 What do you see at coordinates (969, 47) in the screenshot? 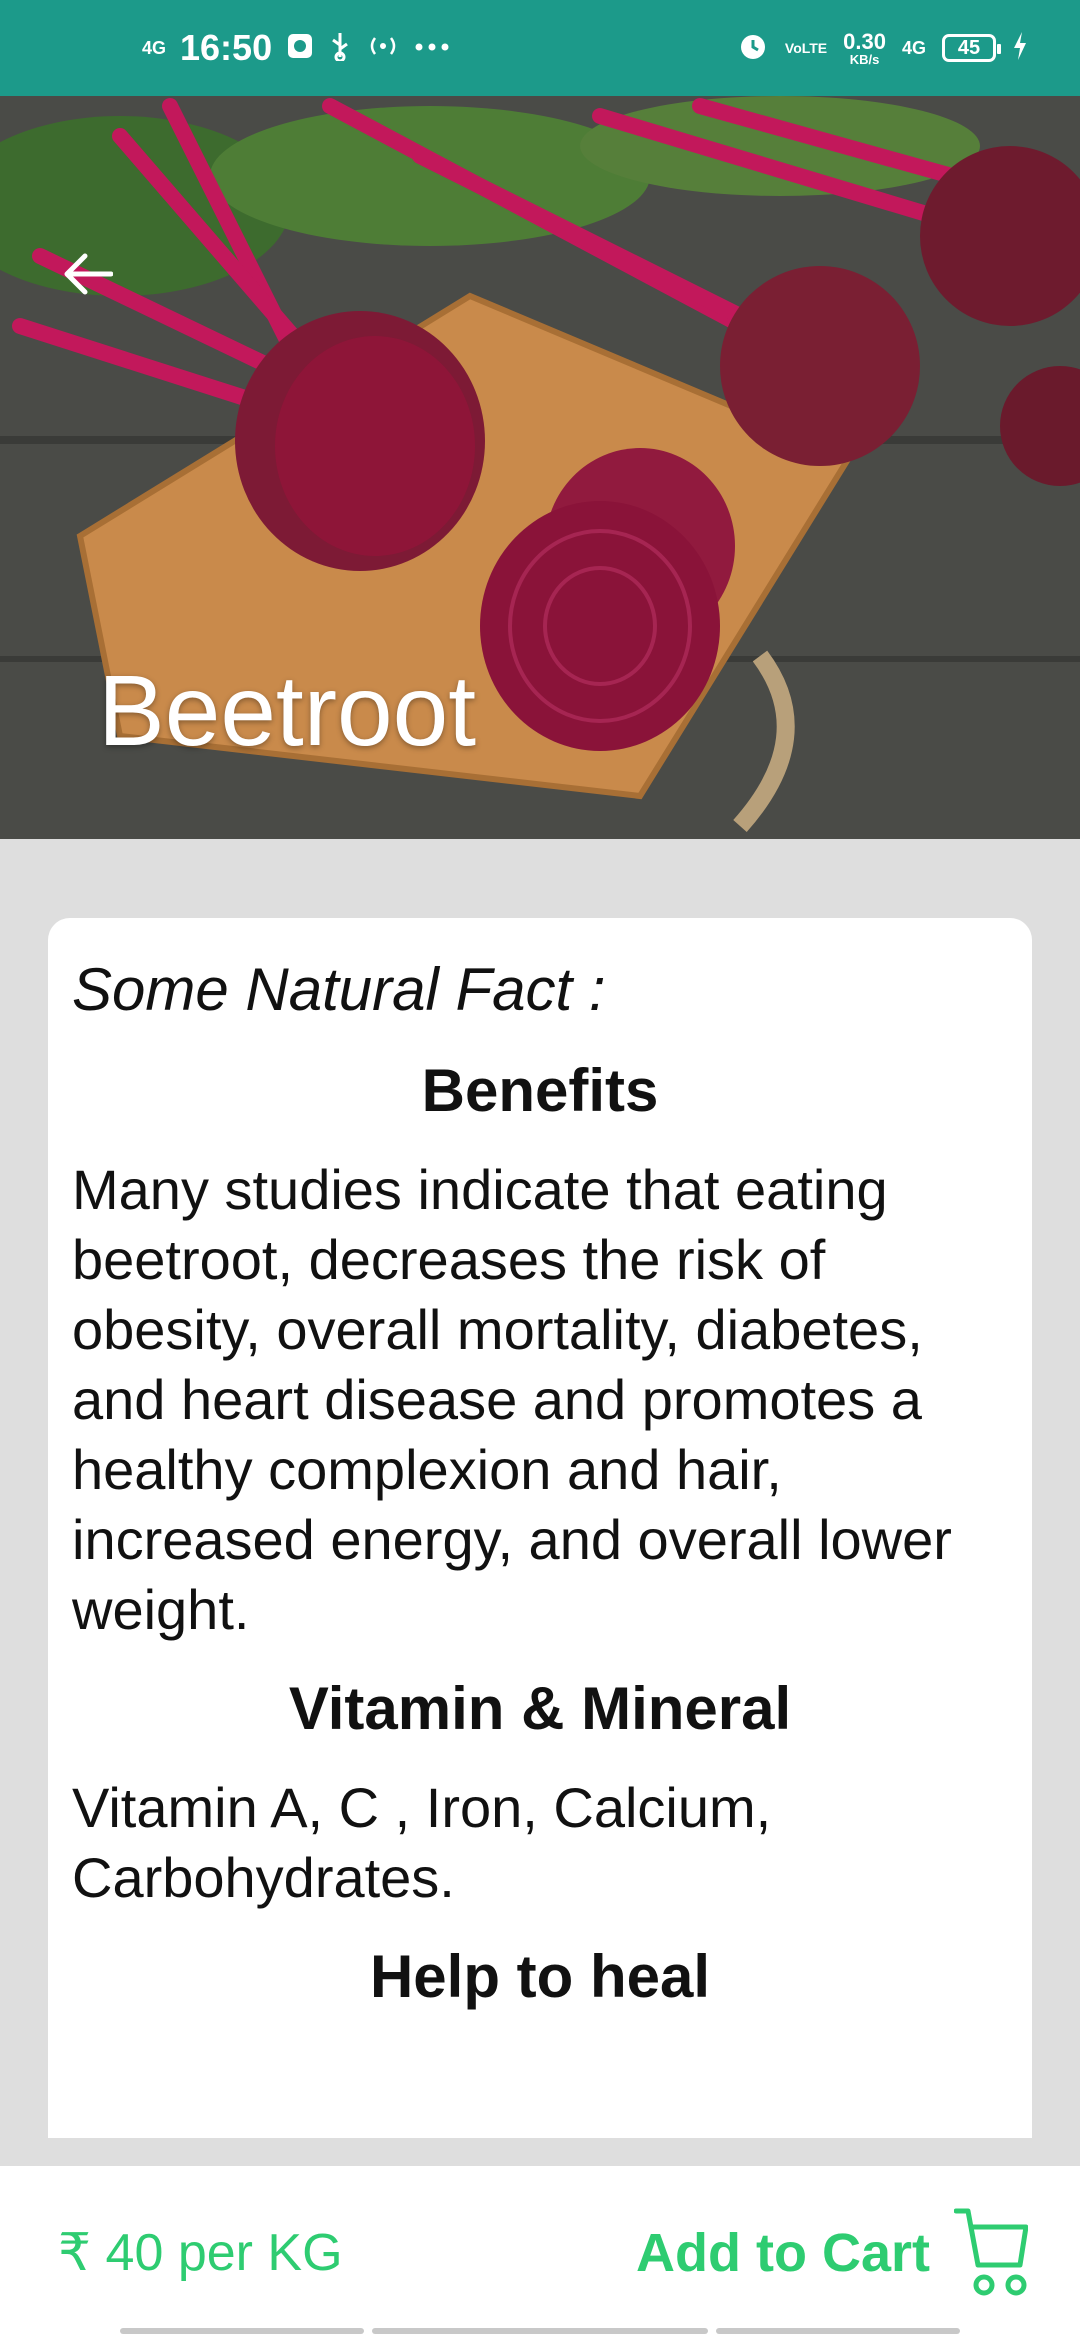
I see `battery-level: 45` at bounding box center [969, 47].